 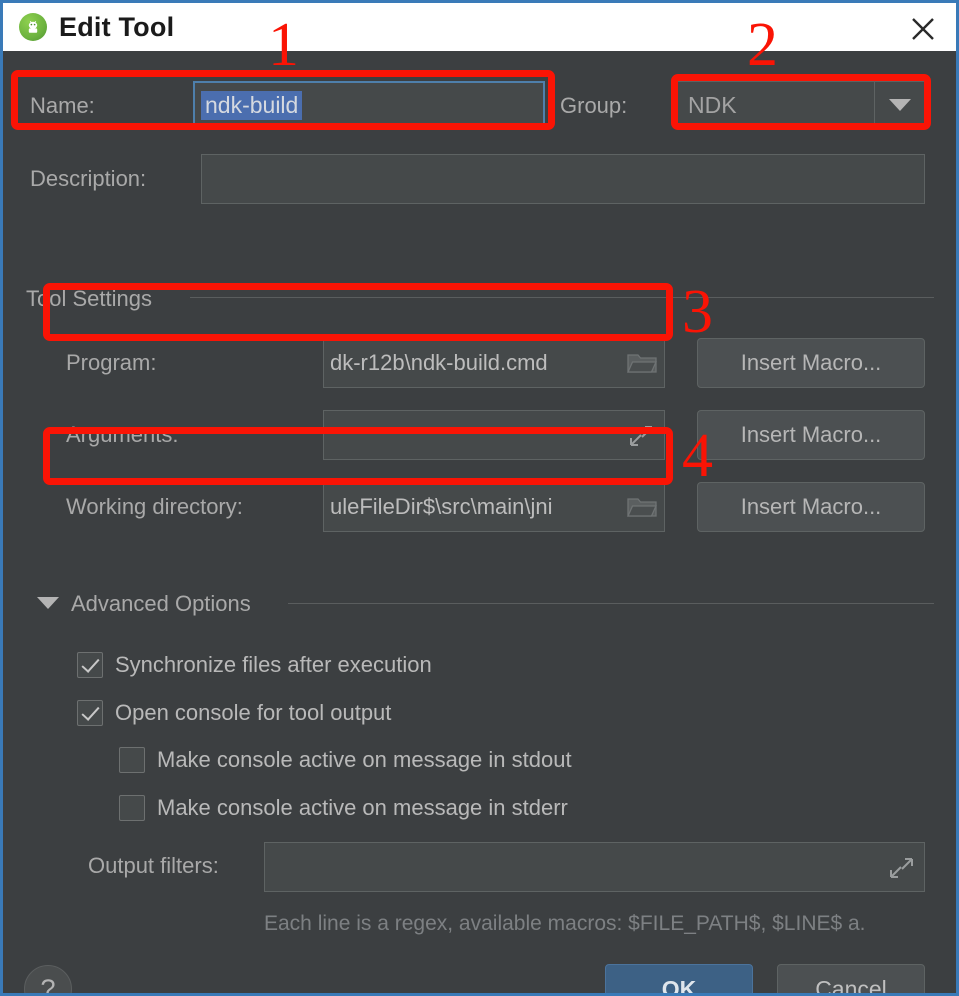 What do you see at coordinates (369, 105) in the screenshot?
I see `name-input: ndk-build` at bounding box center [369, 105].